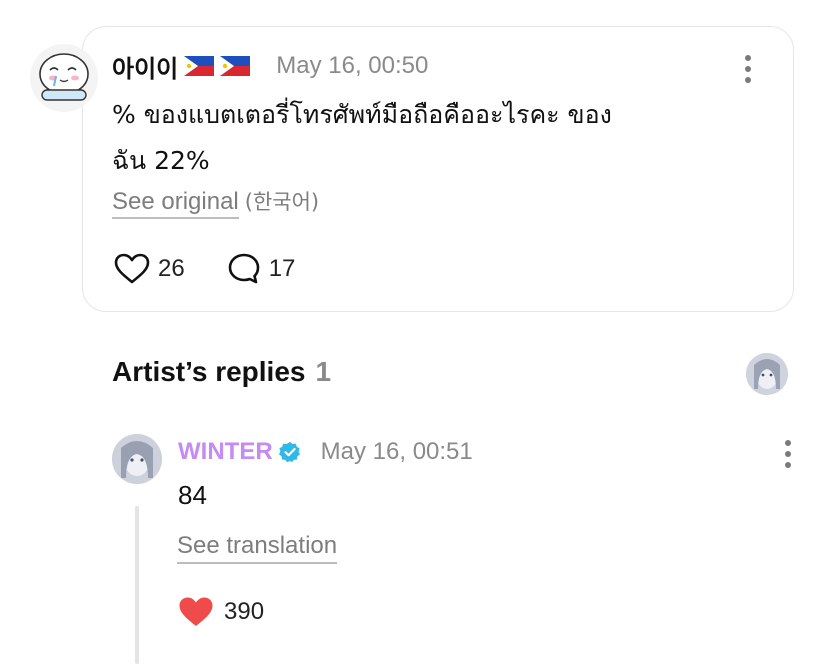  I want to click on reply-text: 84, so click(192, 495).